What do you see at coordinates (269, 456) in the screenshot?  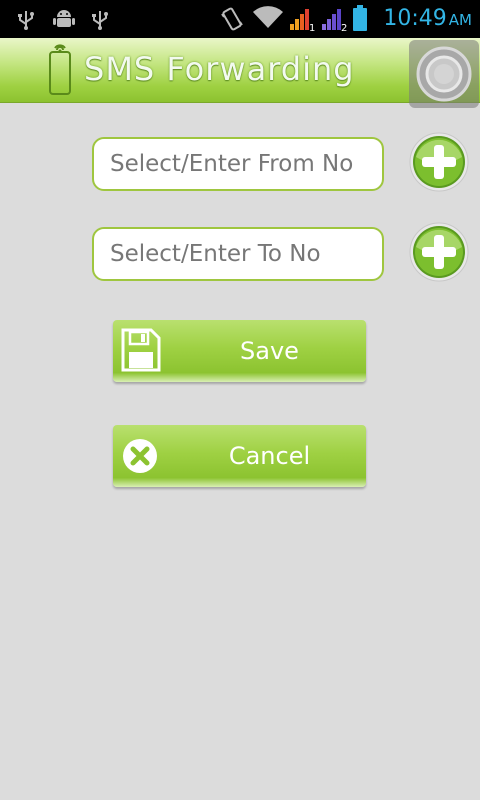 I see `cancel-label: Cancel` at bounding box center [269, 456].